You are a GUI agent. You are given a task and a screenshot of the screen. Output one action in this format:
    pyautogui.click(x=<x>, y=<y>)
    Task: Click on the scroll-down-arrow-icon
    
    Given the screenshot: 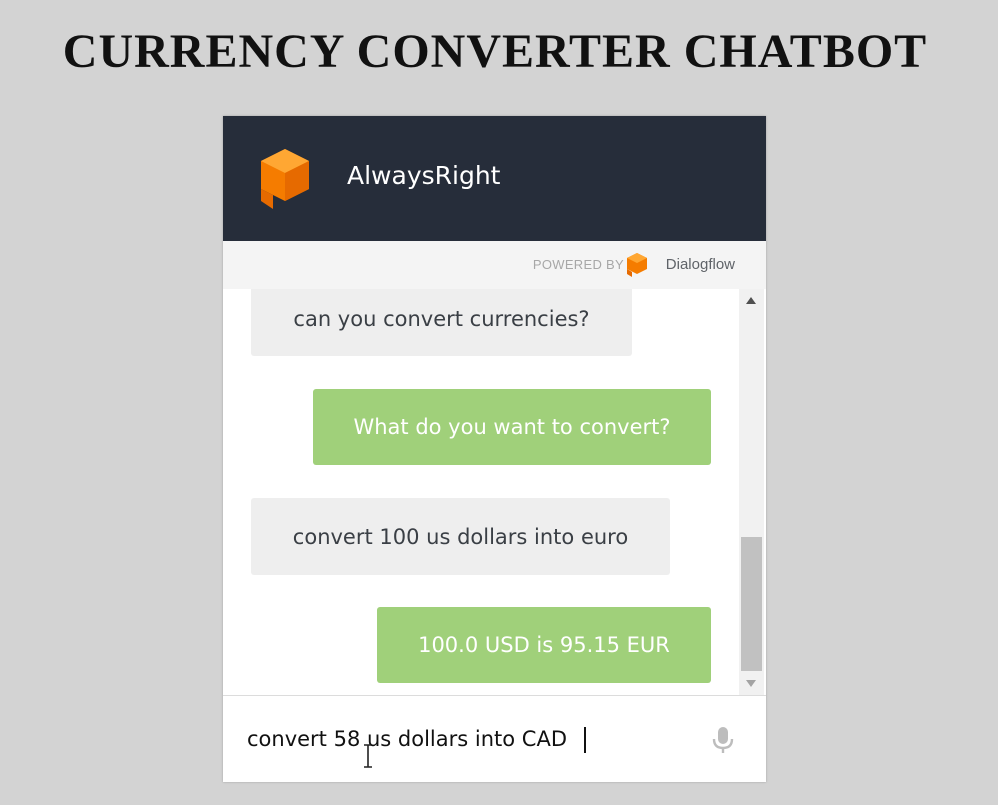 What is the action you would take?
    pyautogui.click(x=751, y=683)
    